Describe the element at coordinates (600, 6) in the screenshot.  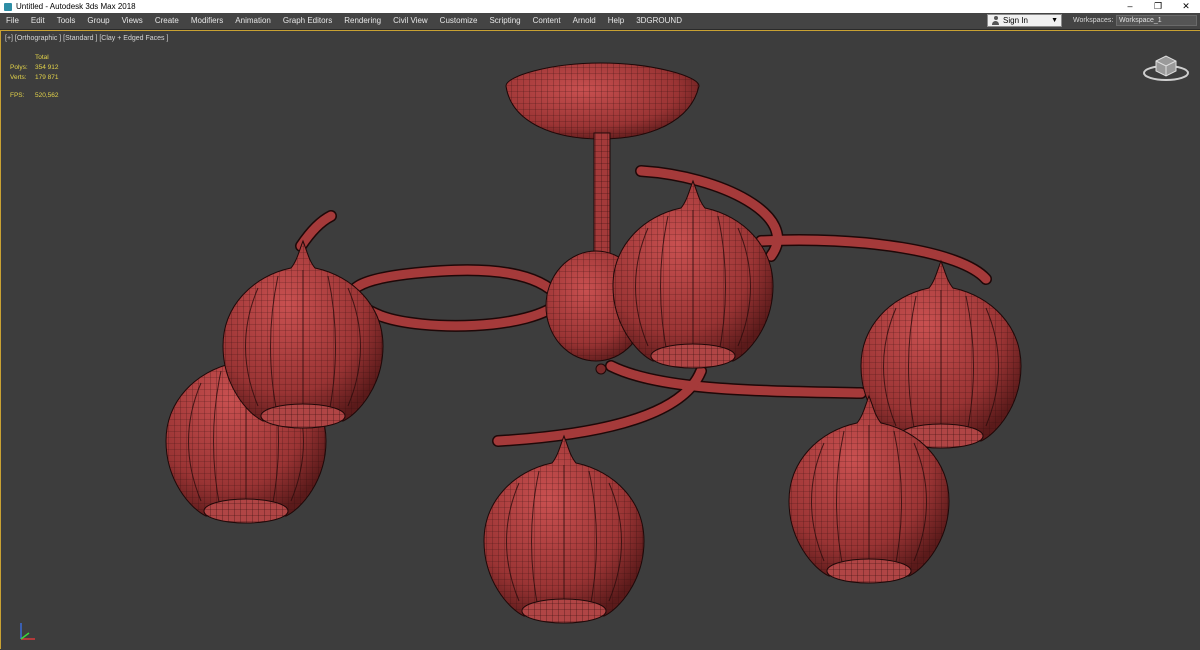
I see `title-bar: Untitled - Autodesk 3ds Max 2018 – ❐ ✕` at that location.